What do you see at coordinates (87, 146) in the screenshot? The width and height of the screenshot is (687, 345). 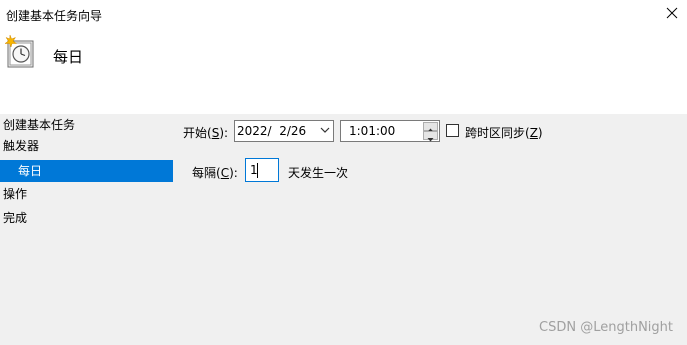 I see `nav-item-trigger: 触发器` at bounding box center [87, 146].